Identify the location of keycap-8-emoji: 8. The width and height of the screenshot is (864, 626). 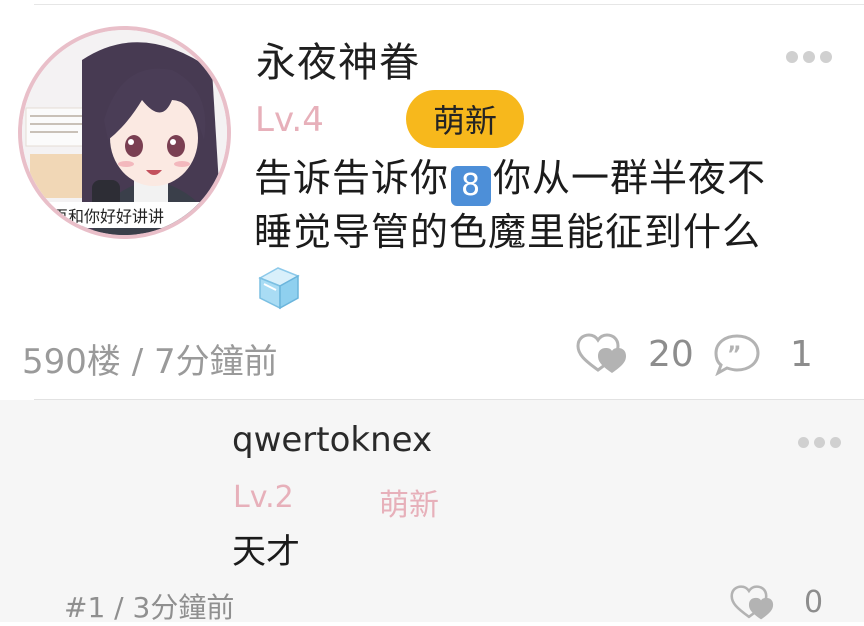
(471, 186).